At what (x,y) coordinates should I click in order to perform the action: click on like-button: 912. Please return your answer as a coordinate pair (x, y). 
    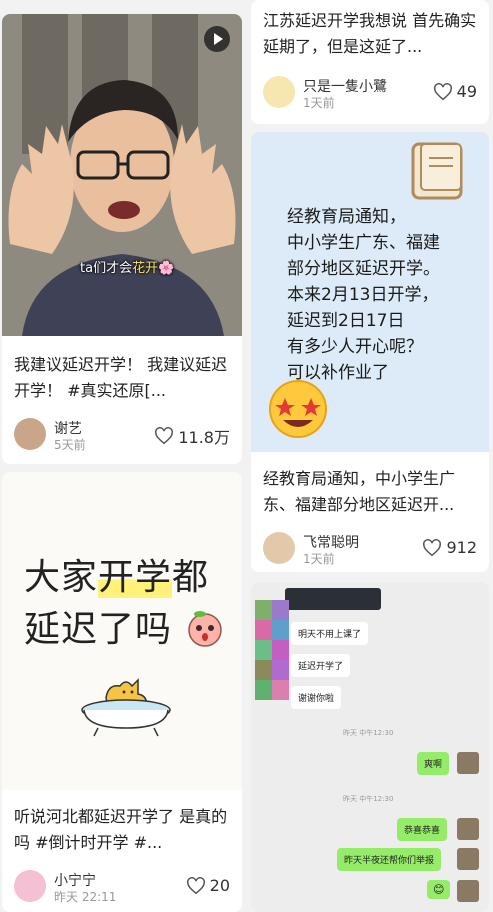
    Looking at the image, I should click on (449, 547).